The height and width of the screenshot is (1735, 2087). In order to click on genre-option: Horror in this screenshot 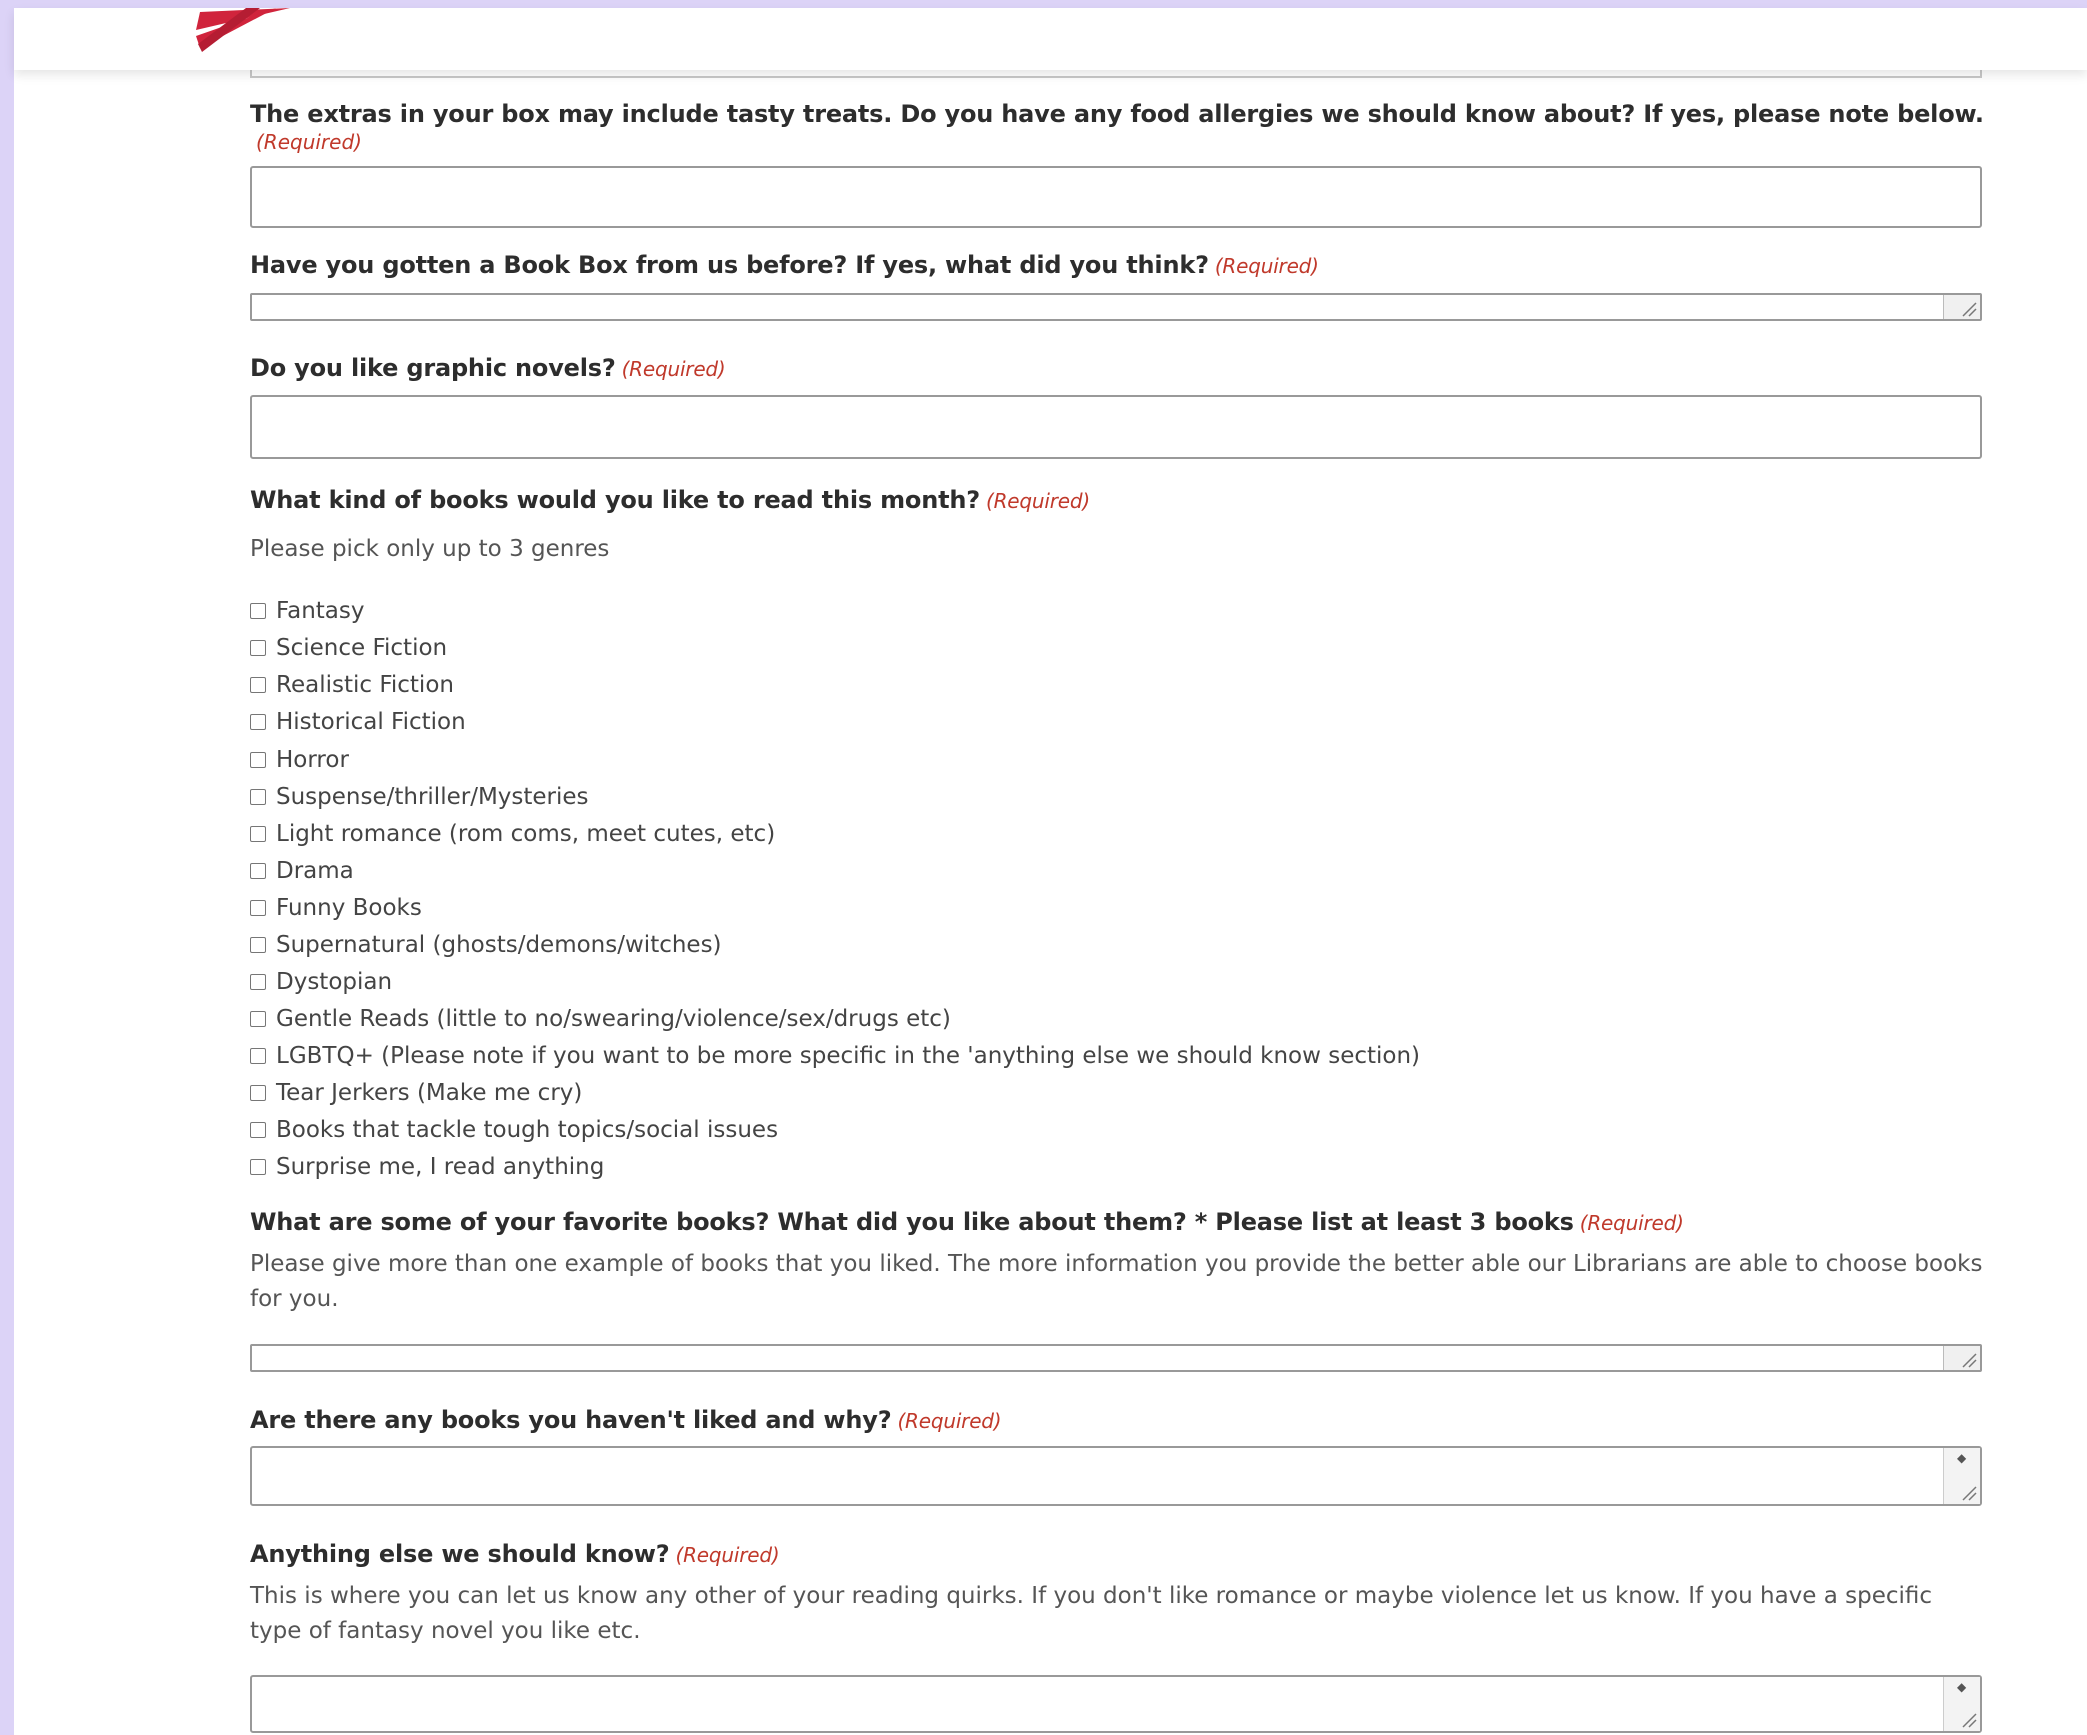, I will do `click(299, 760)`.